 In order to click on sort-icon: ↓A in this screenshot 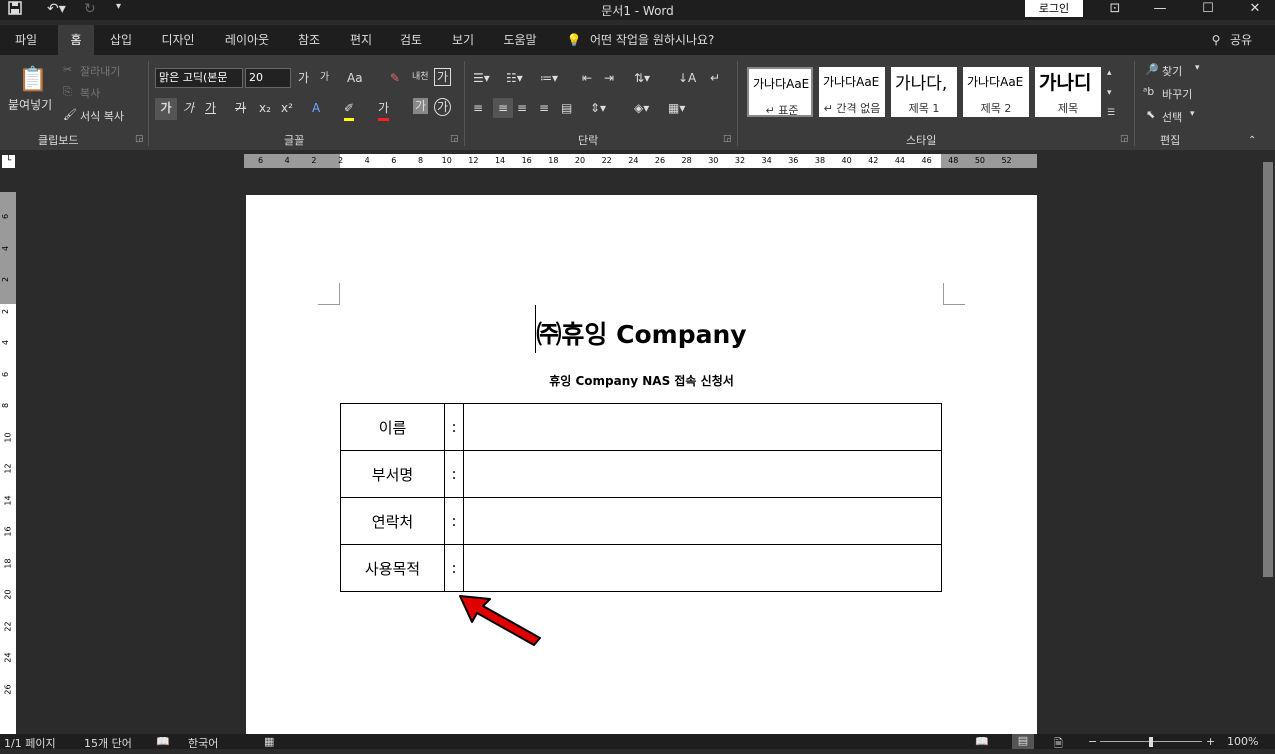, I will do `click(687, 78)`.